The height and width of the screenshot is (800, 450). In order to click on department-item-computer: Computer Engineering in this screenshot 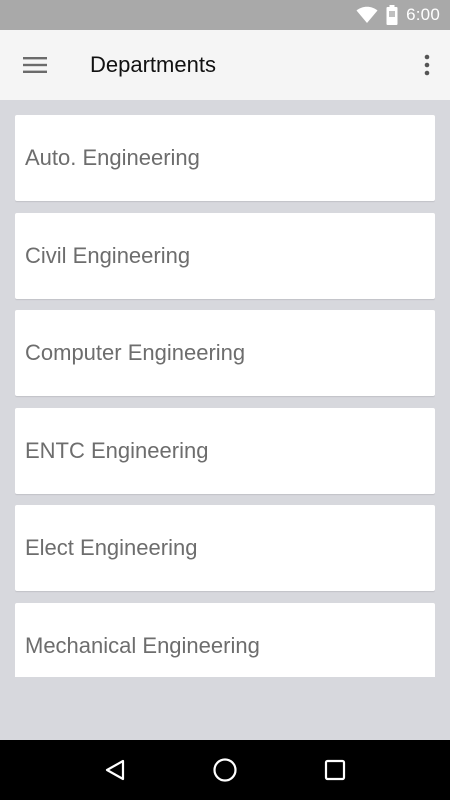, I will do `click(225, 353)`.